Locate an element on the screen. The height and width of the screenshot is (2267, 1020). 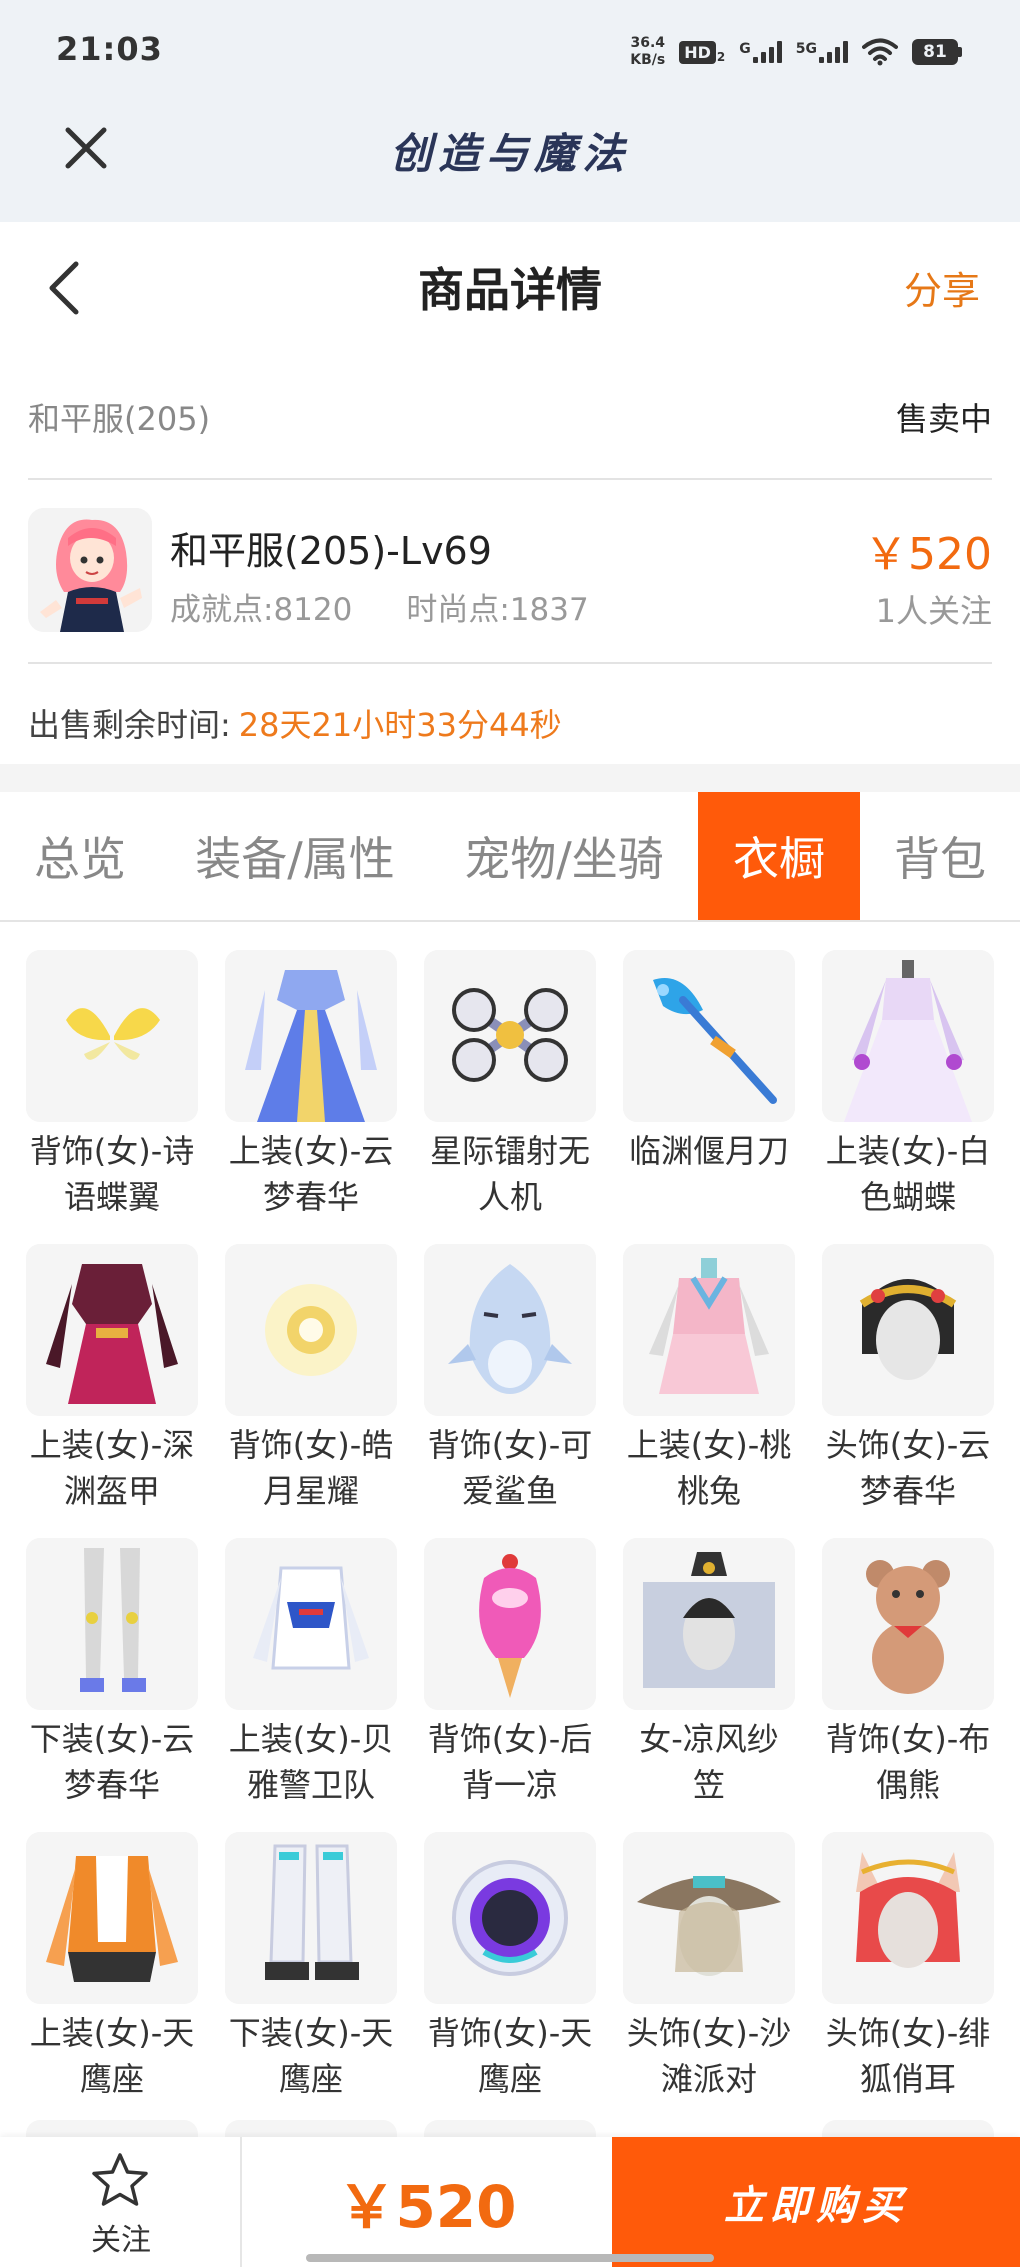
server-row: 和平服(205) 售卖中 is located at coordinates (510, 430).